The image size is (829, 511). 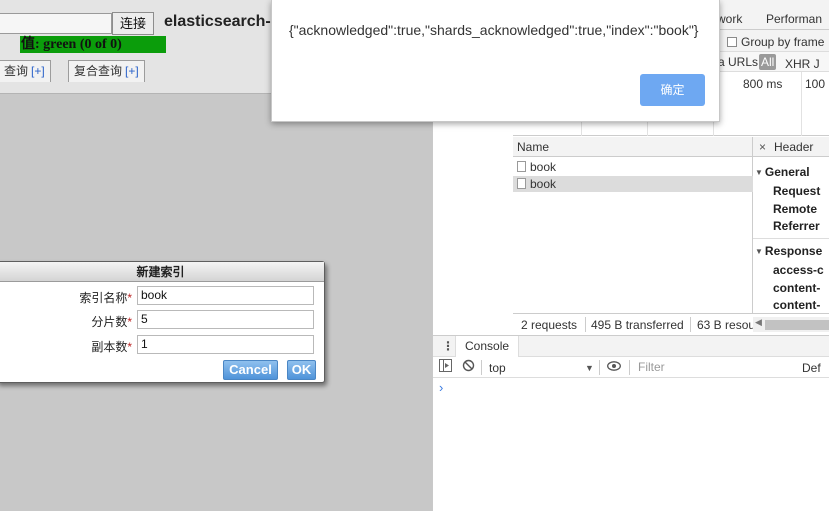 I want to click on app-title: elasticsearch-, so click(x=217, y=21).